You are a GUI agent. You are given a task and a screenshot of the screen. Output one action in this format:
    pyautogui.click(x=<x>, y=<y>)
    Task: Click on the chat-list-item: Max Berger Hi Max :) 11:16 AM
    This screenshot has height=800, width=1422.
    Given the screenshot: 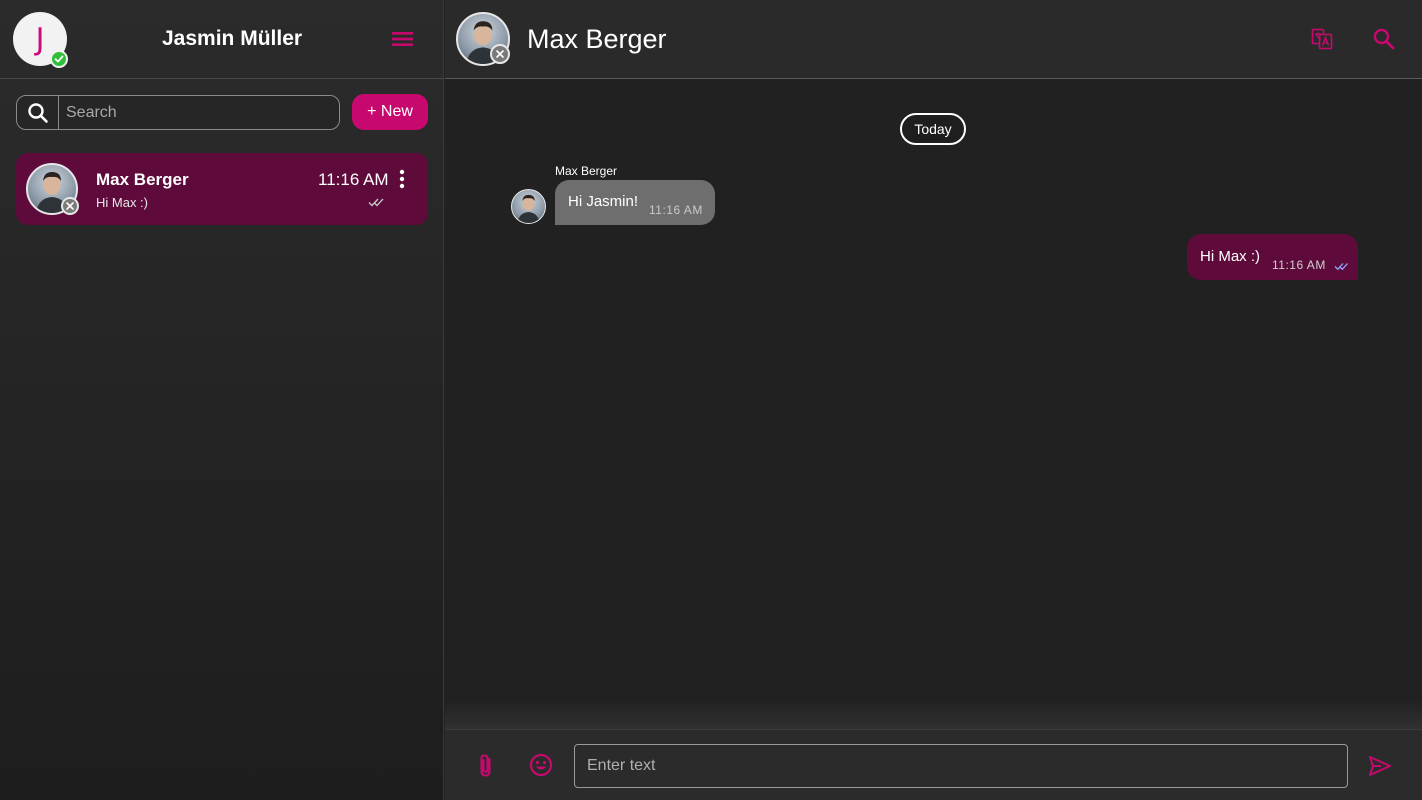 What is the action you would take?
    pyautogui.click(x=222, y=189)
    